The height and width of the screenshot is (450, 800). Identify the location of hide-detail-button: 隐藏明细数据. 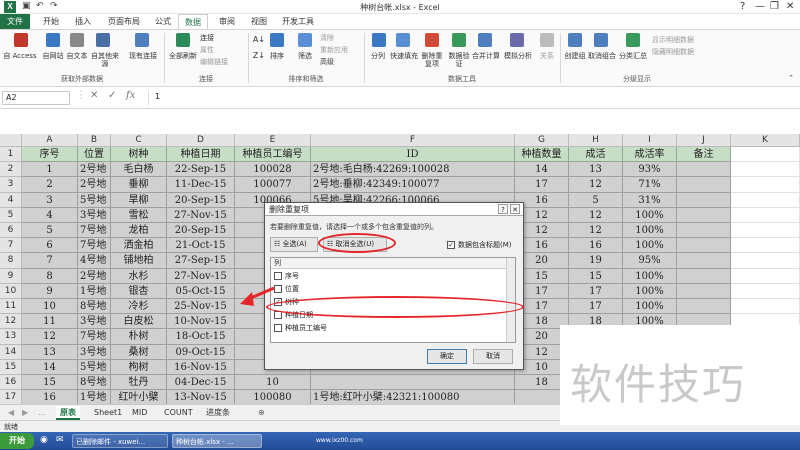
(682, 52).